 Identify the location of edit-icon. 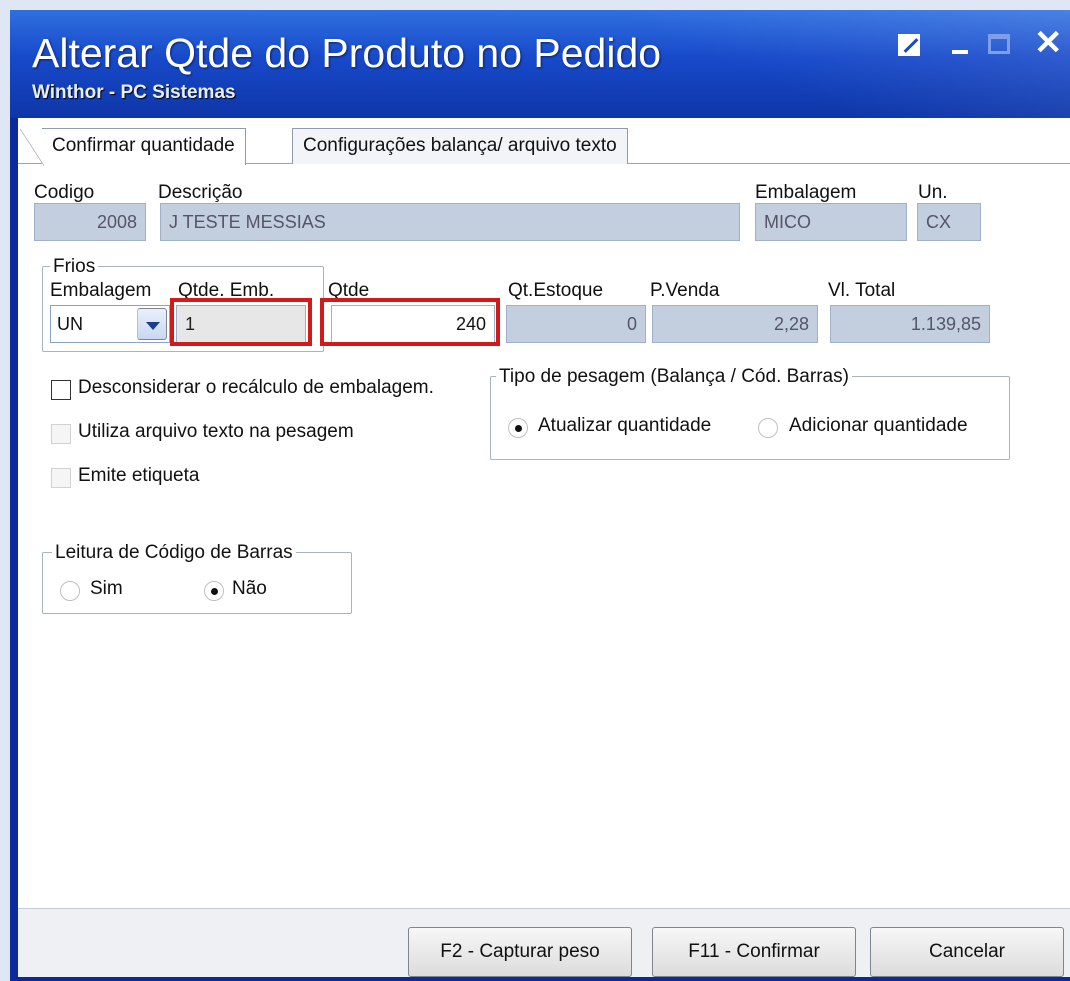
(909, 45).